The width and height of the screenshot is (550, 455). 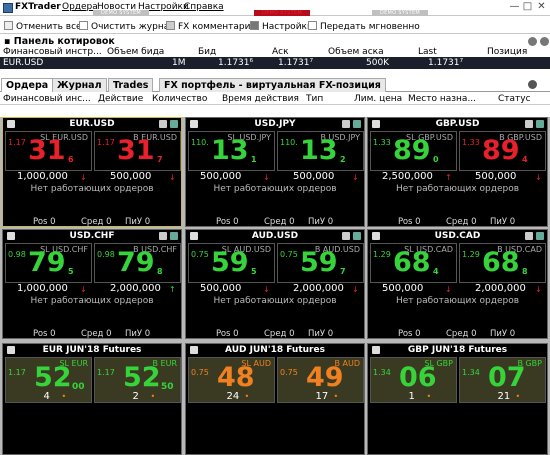 What do you see at coordinates (427, 52) in the screenshot?
I see `col-last: Last` at bounding box center [427, 52].